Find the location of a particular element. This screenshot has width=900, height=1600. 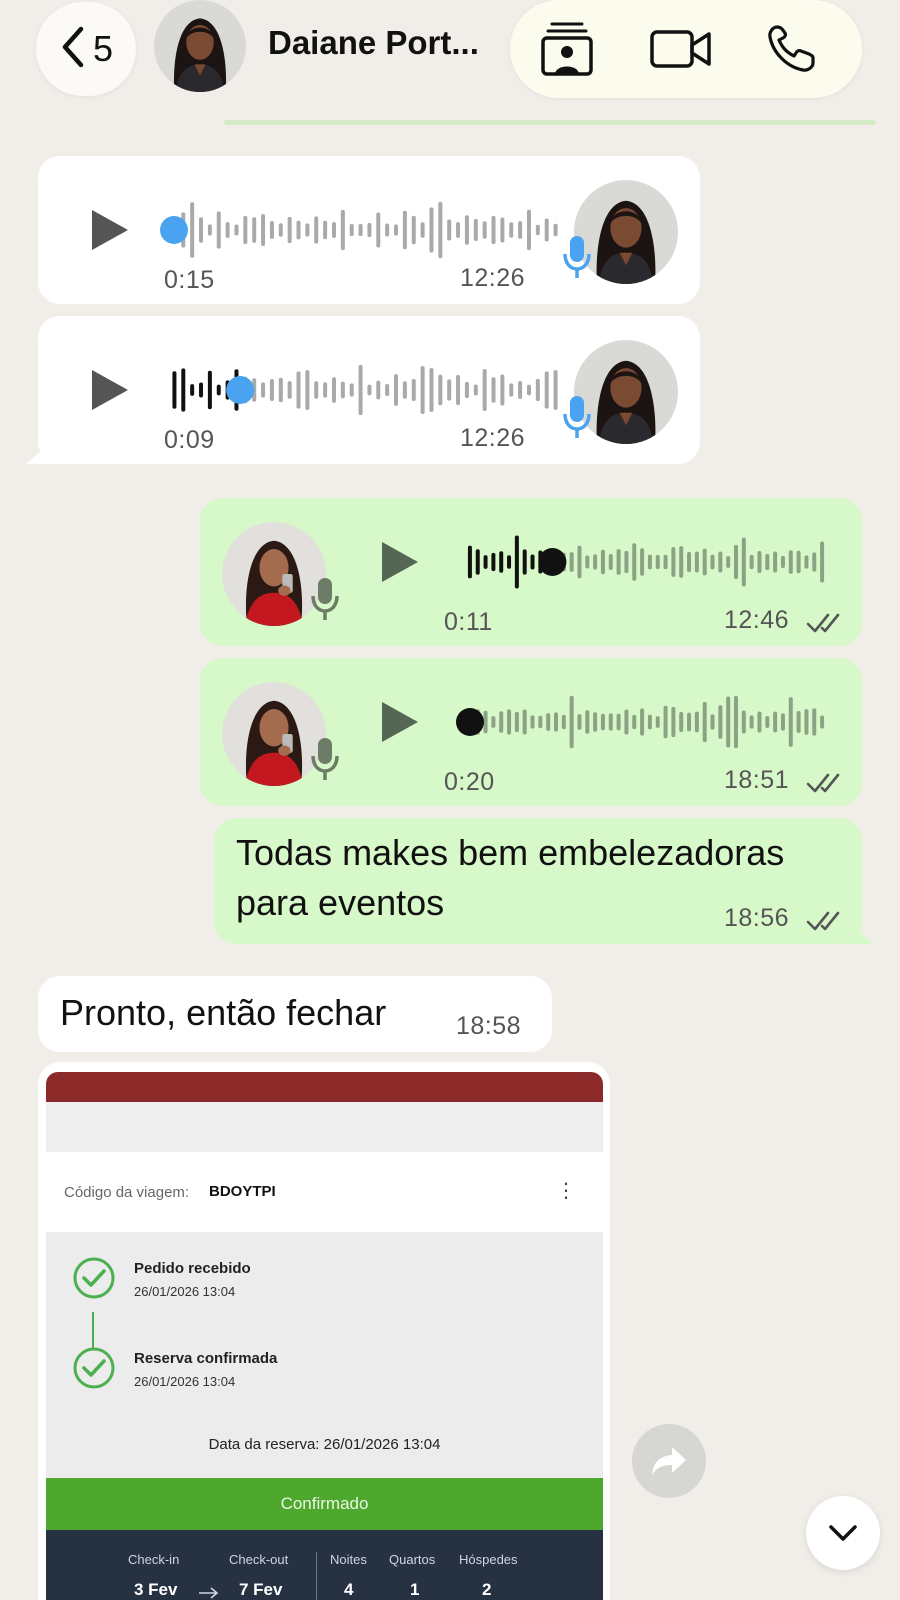

audio-duration: 0:11 is located at coordinates (468, 622).